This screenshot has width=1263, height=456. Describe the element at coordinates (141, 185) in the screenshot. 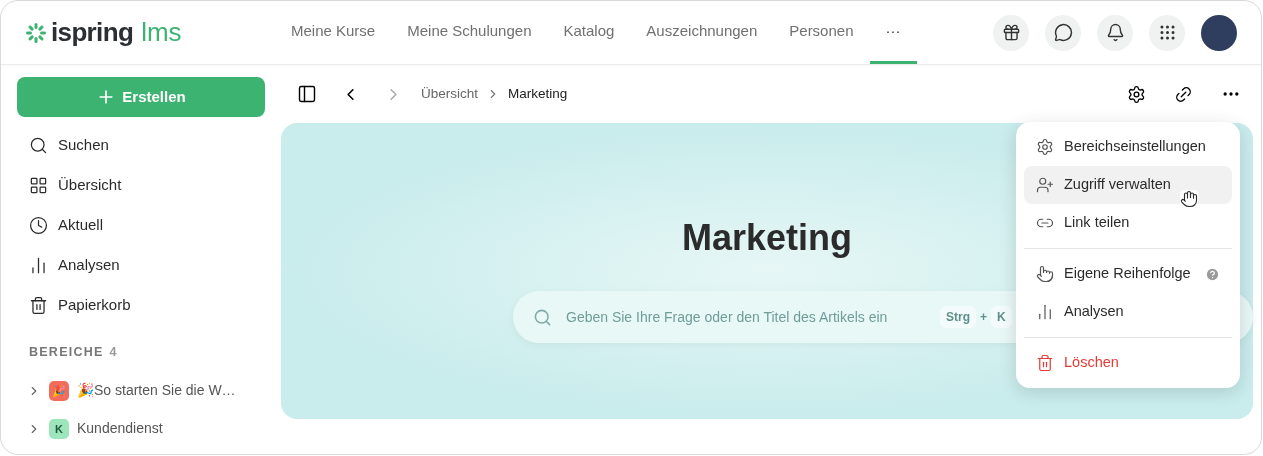

I see `sidebar-item: Übersicht` at that location.